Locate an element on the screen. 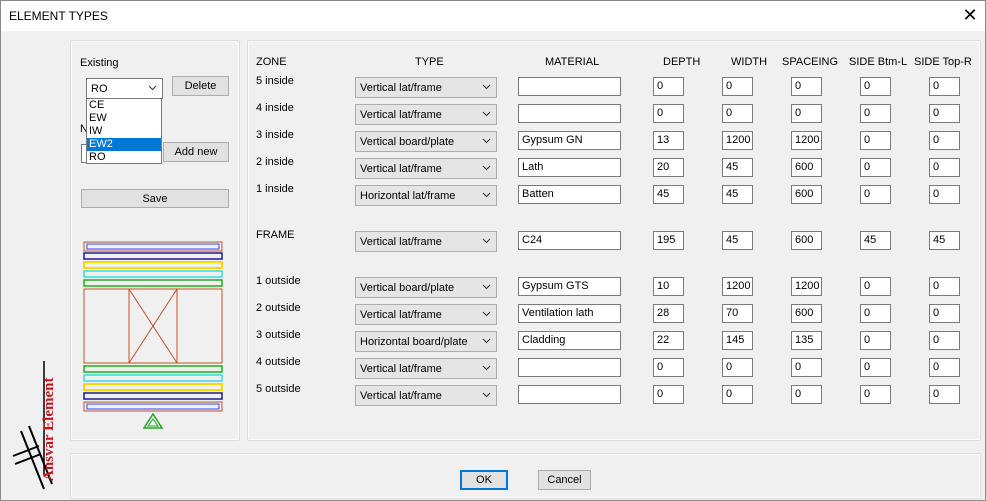 The width and height of the screenshot is (986, 501). width-input-1-inside: 45 is located at coordinates (737, 194).